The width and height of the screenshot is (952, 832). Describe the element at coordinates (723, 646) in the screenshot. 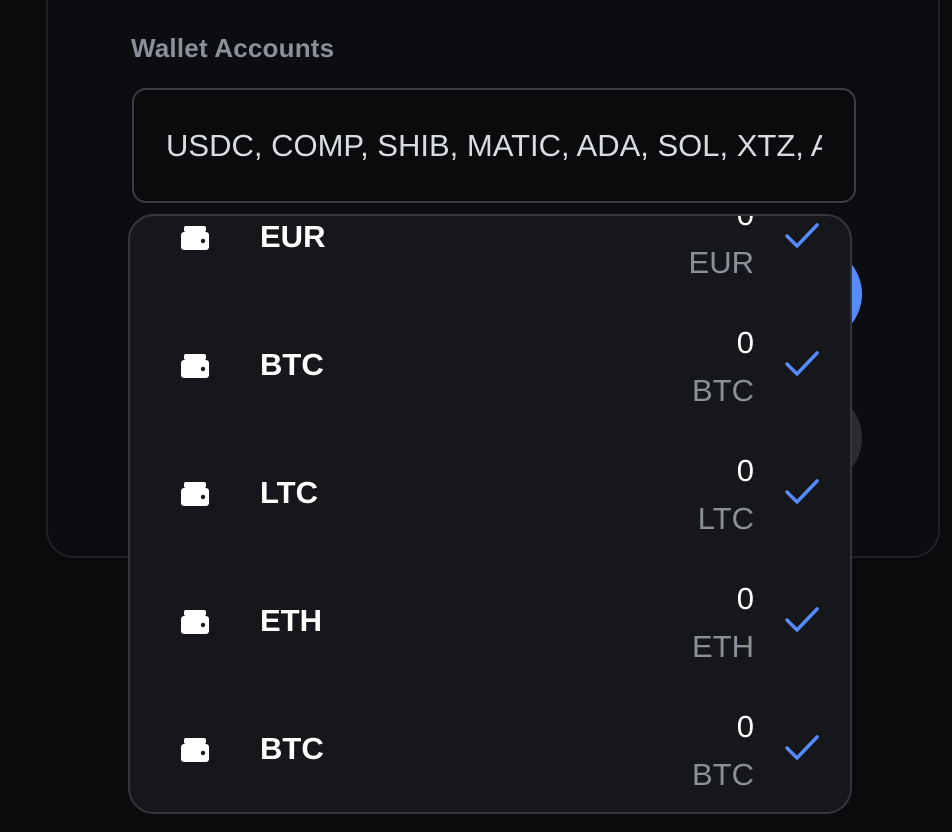

I see `account-currency: ETH` at that location.